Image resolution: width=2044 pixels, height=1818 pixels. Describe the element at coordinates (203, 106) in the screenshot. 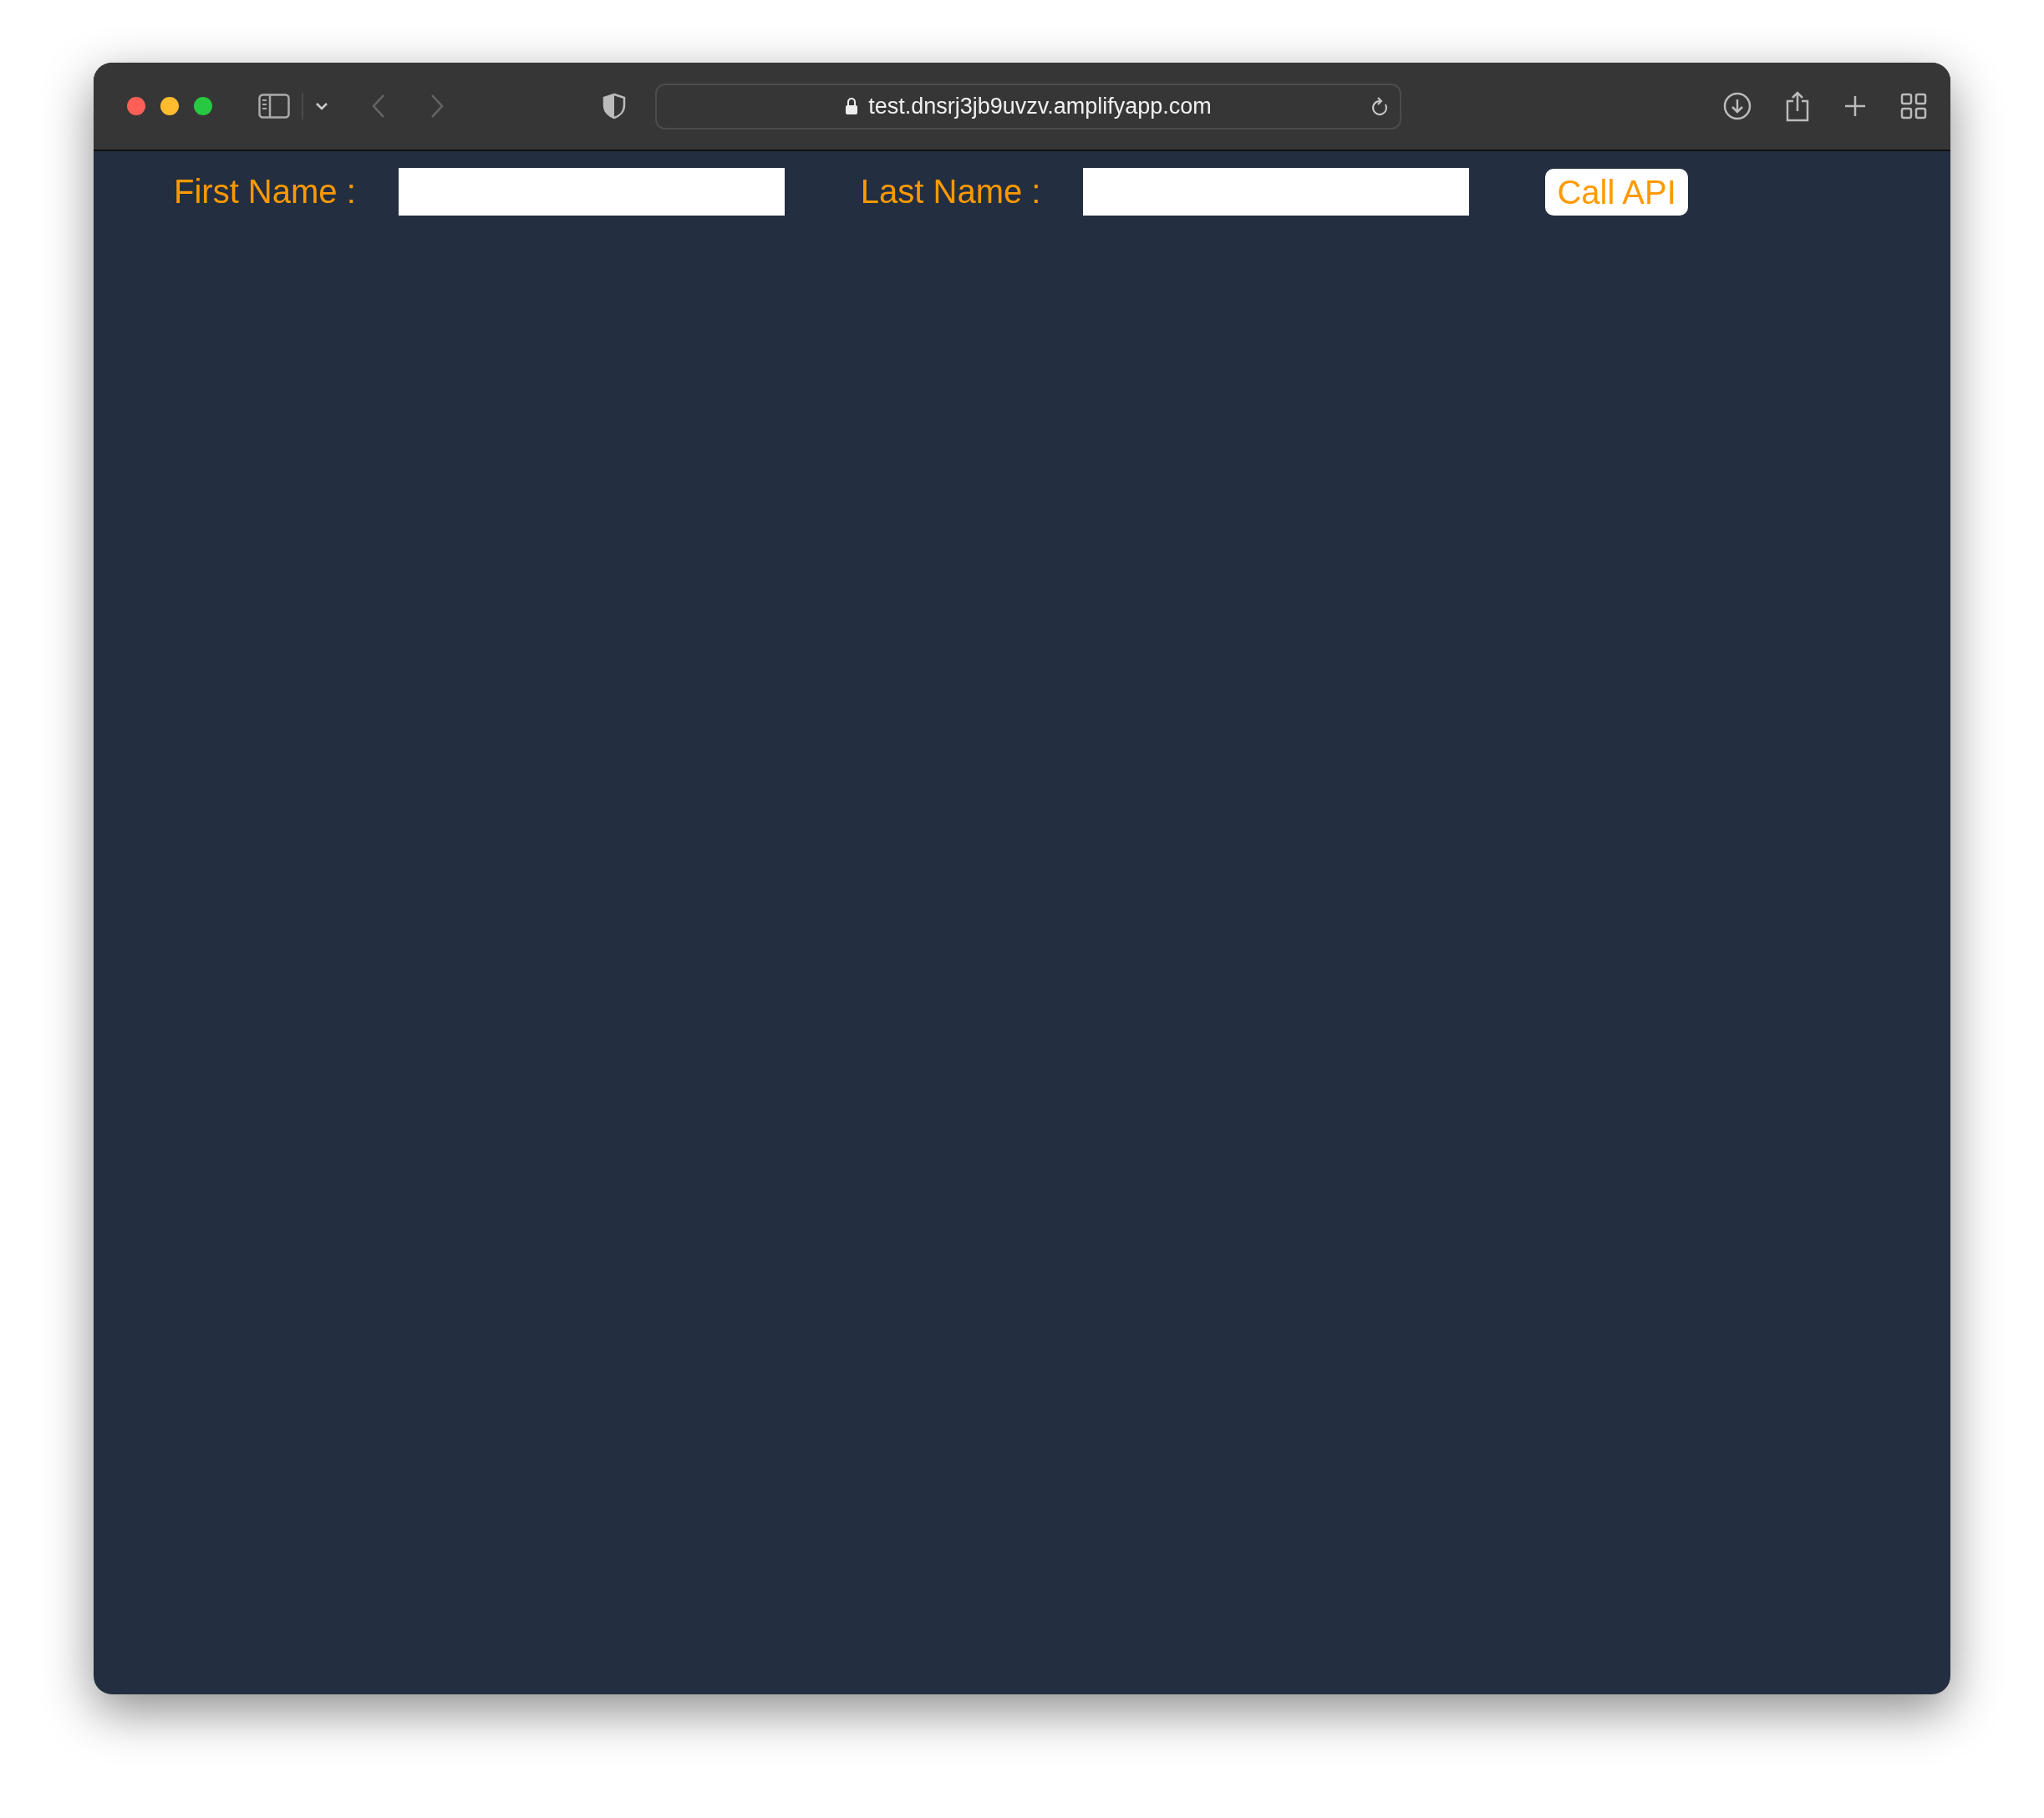

I see `maximize-icon` at that location.